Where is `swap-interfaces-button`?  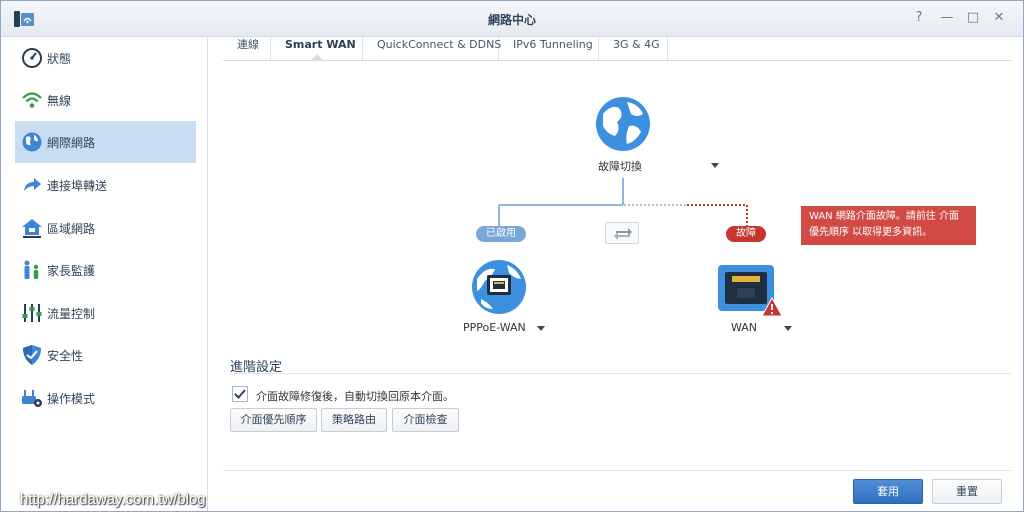 swap-interfaces-button is located at coordinates (622, 233).